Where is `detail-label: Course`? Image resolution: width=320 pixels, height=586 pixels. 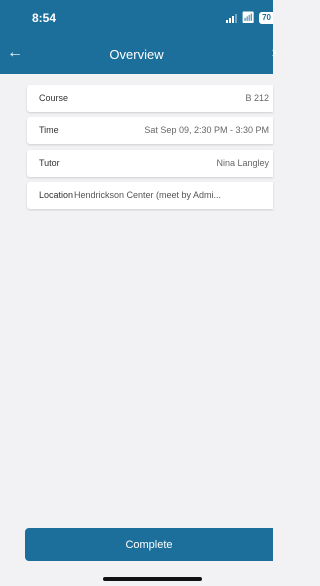 detail-label: Course is located at coordinates (54, 98).